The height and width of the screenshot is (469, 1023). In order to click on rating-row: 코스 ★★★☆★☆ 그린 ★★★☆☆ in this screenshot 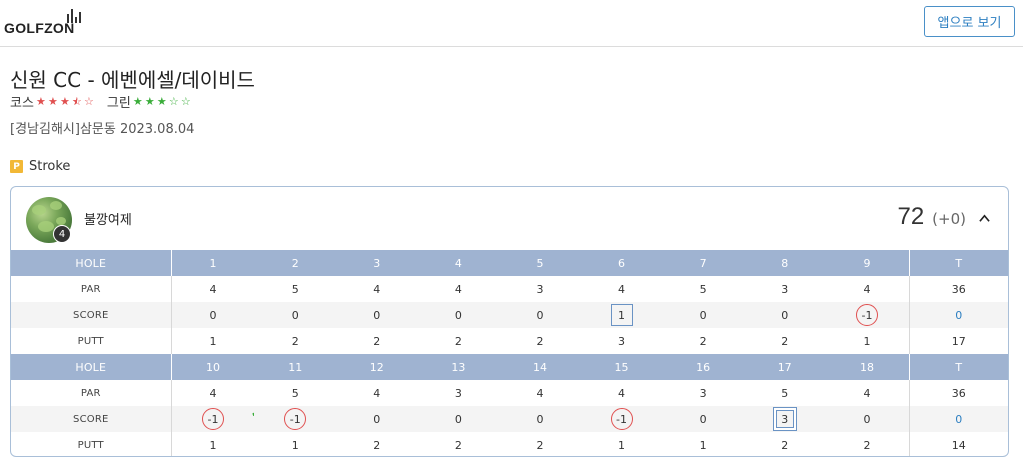, I will do `click(107, 101)`.